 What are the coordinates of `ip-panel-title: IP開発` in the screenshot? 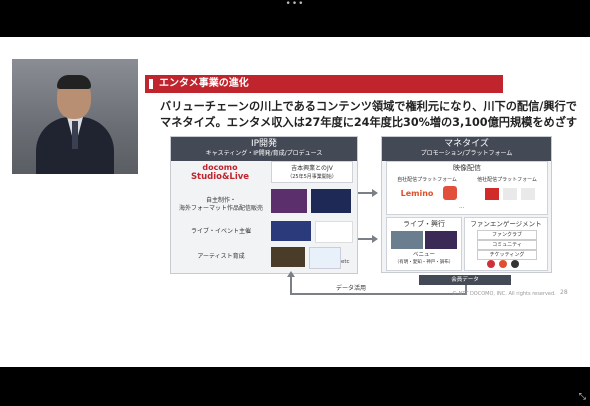 It's located at (264, 144).